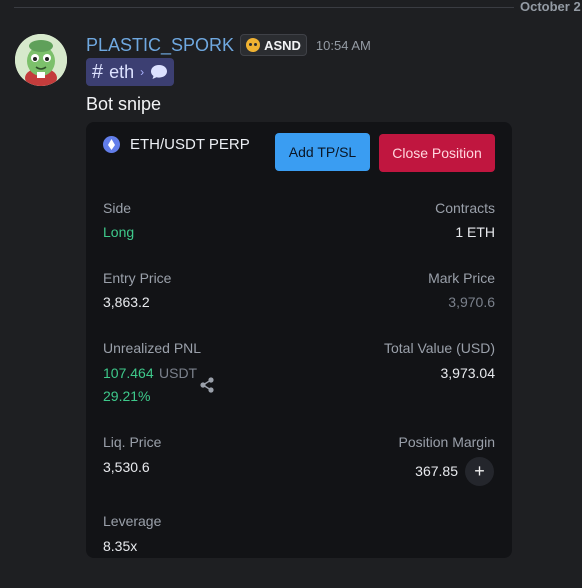  What do you see at coordinates (178, 373) in the screenshot?
I see `unrealized-pnl-unit: USDT` at bounding box center [178, 373].